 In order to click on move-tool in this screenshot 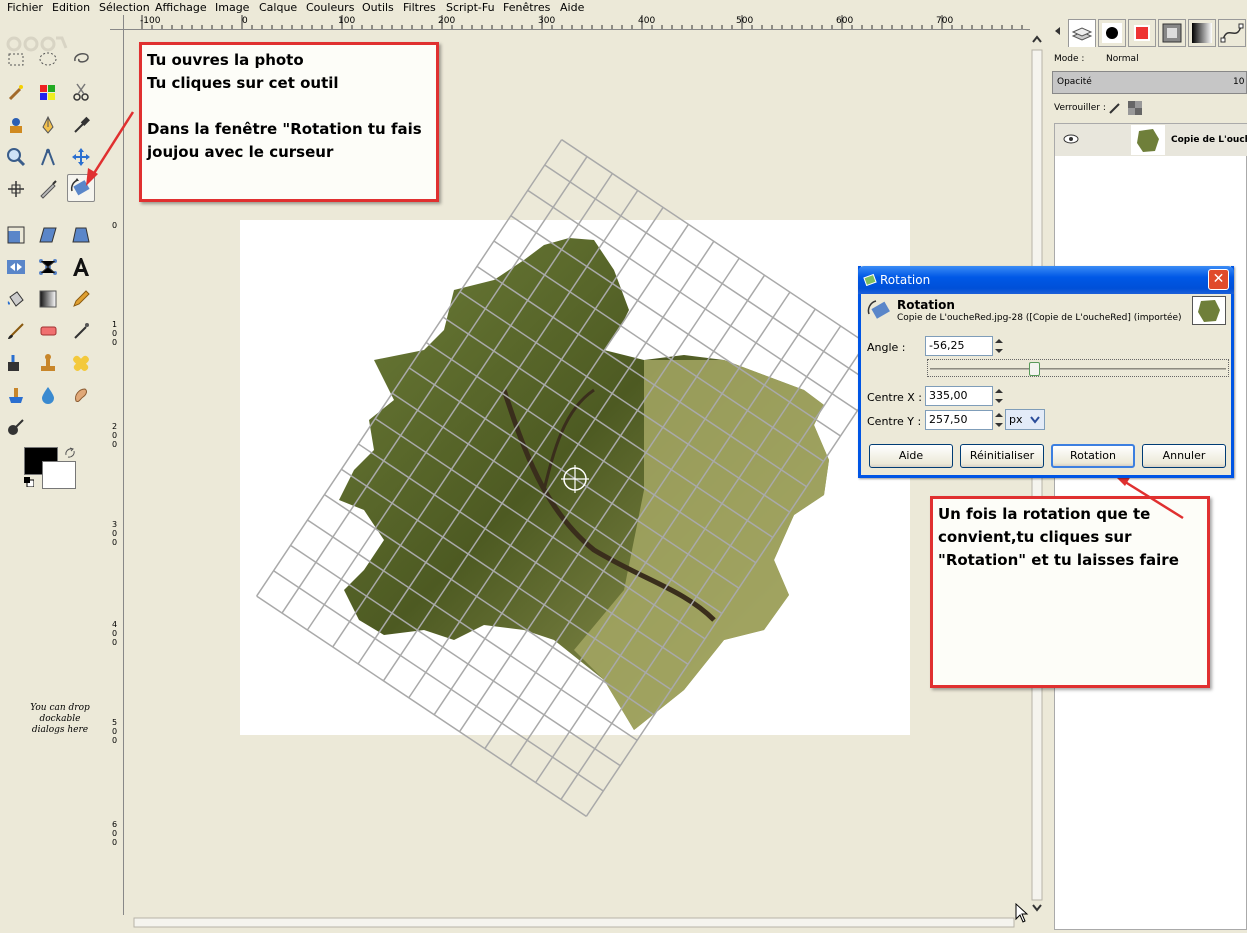, I will do `click(81, 157)`.